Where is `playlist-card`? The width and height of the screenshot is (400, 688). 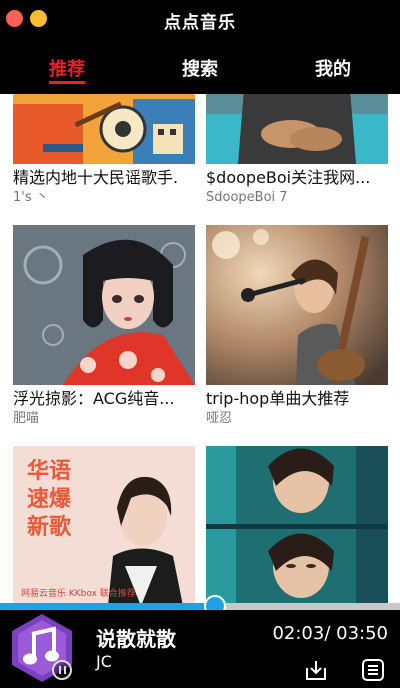 playlist-card is located at coordinates (297, 525).